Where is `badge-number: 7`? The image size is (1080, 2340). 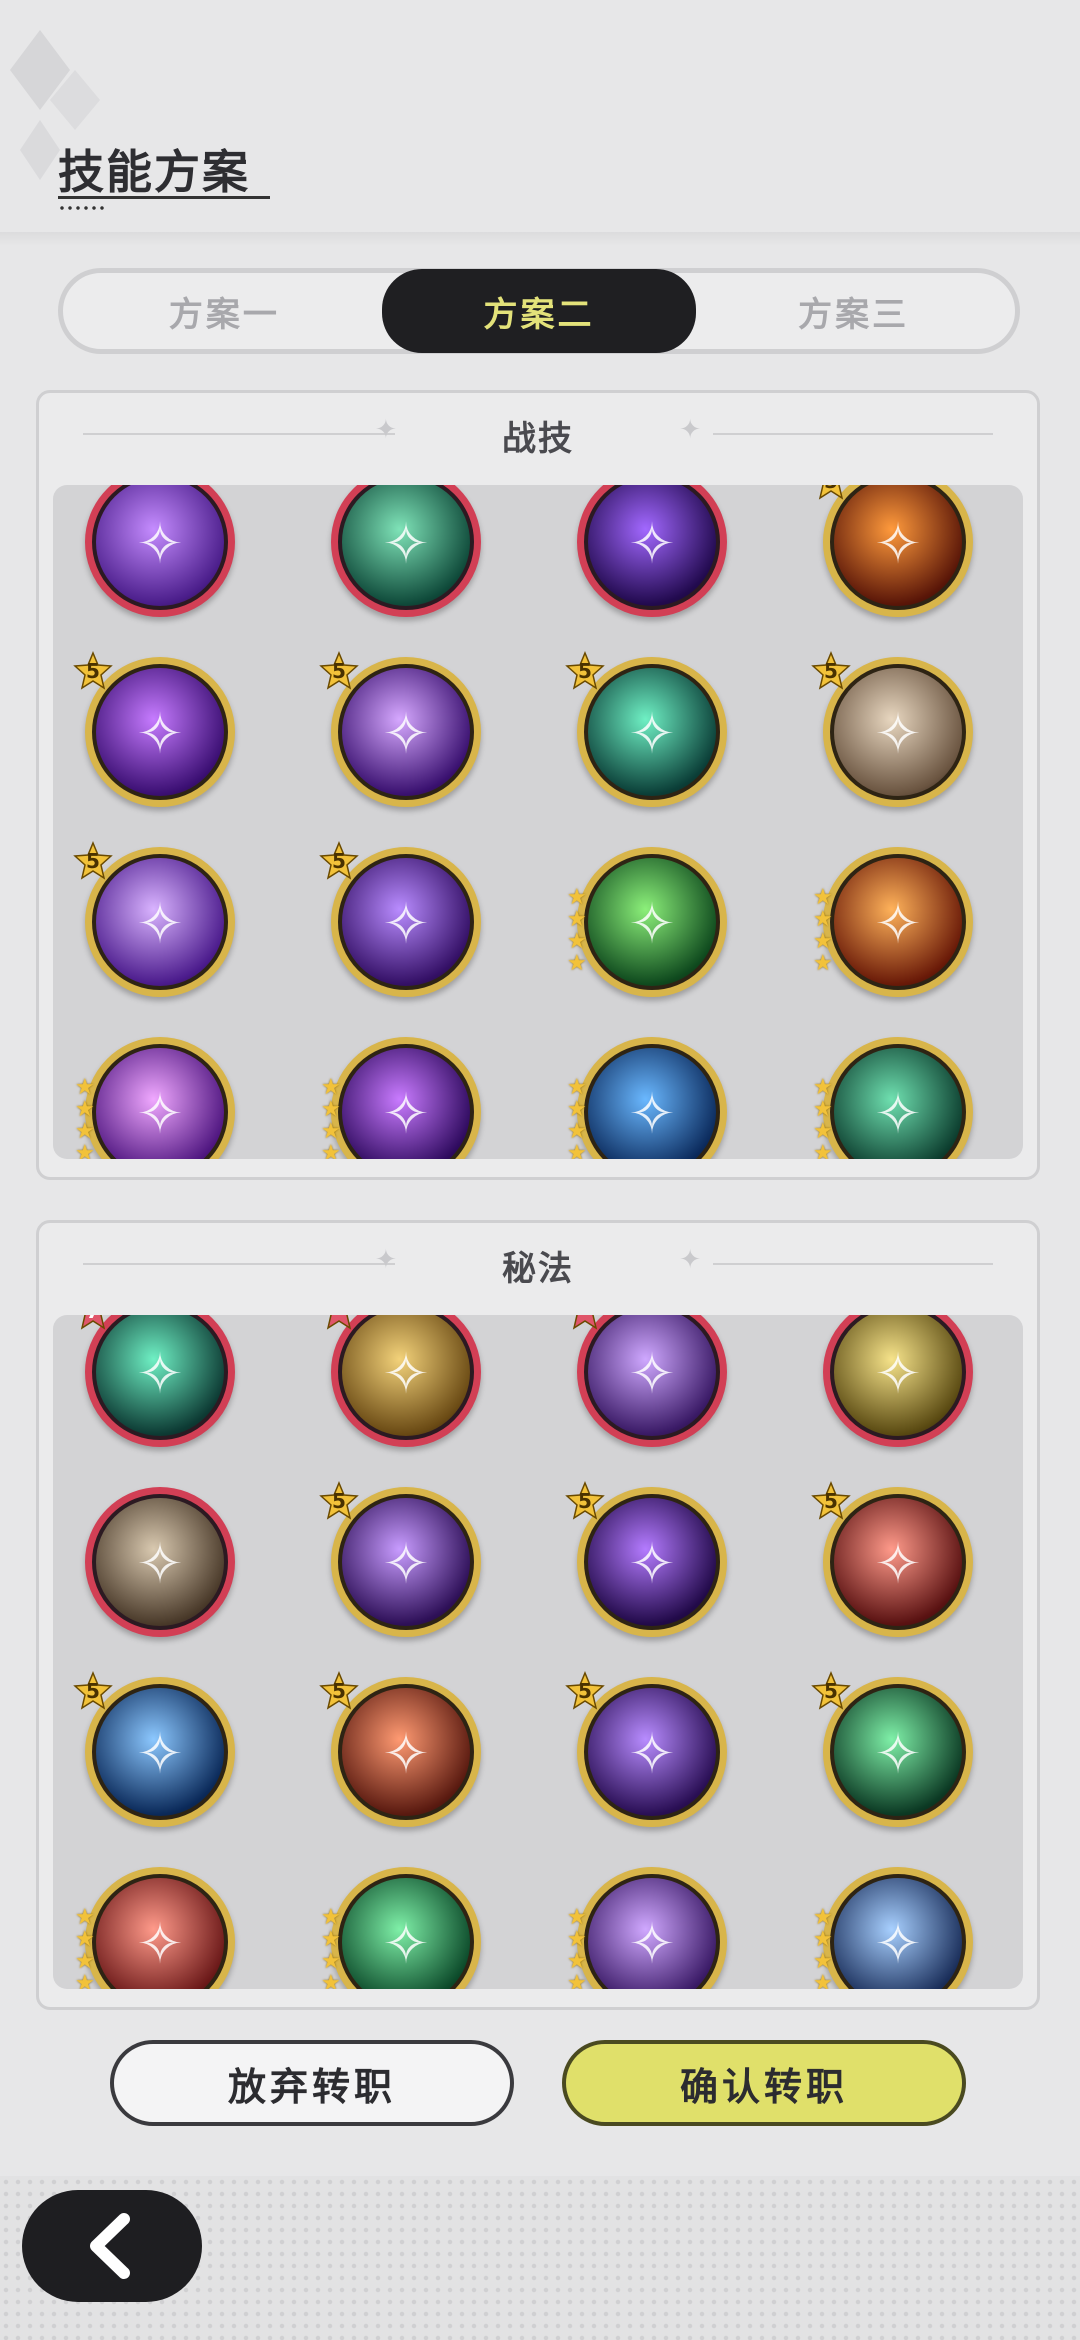
badge-number: 7 is located at coordinates (93, 1319).